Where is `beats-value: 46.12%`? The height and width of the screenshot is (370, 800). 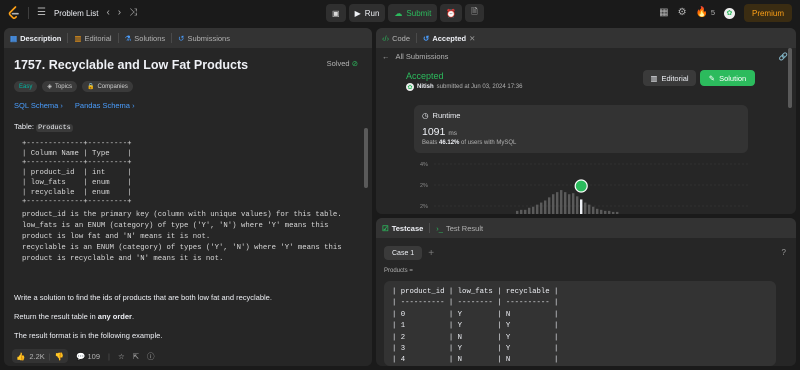
beats-value: 46.12% is located at coordinates (449, 143).